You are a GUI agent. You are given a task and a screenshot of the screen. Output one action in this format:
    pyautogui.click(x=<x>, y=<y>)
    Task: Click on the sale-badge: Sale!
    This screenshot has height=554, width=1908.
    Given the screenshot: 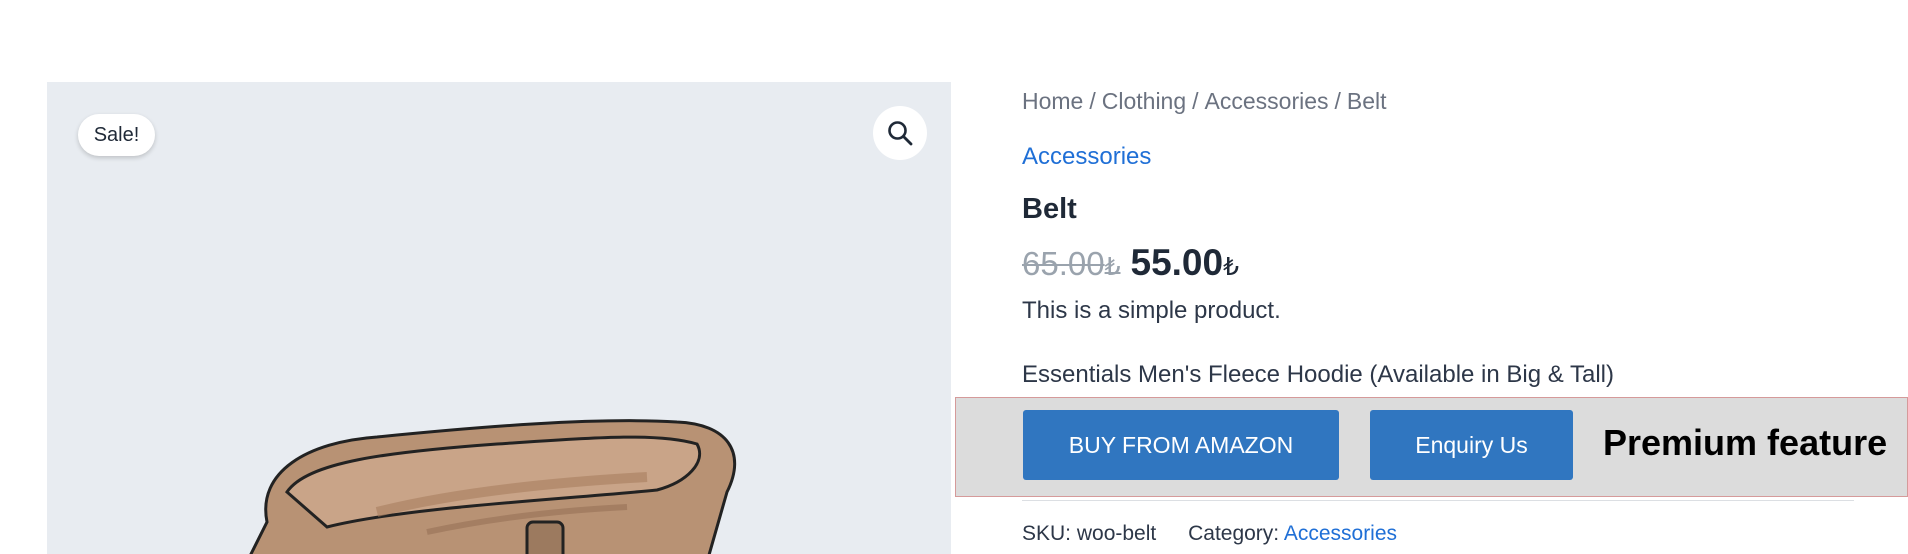 What is the action you would take?
    pyautogui.click(x=116, y=135)
    